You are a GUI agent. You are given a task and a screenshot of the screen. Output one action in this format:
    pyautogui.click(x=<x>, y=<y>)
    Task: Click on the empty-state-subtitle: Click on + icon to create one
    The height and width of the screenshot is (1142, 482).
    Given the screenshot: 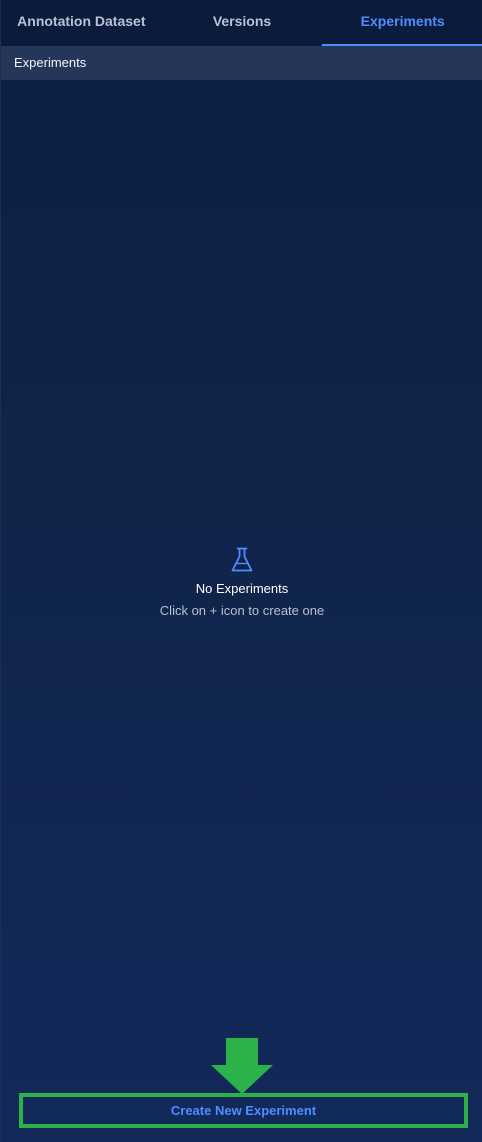 What is the action you would take?
    pyautogui.click(x=242, y=610)
    